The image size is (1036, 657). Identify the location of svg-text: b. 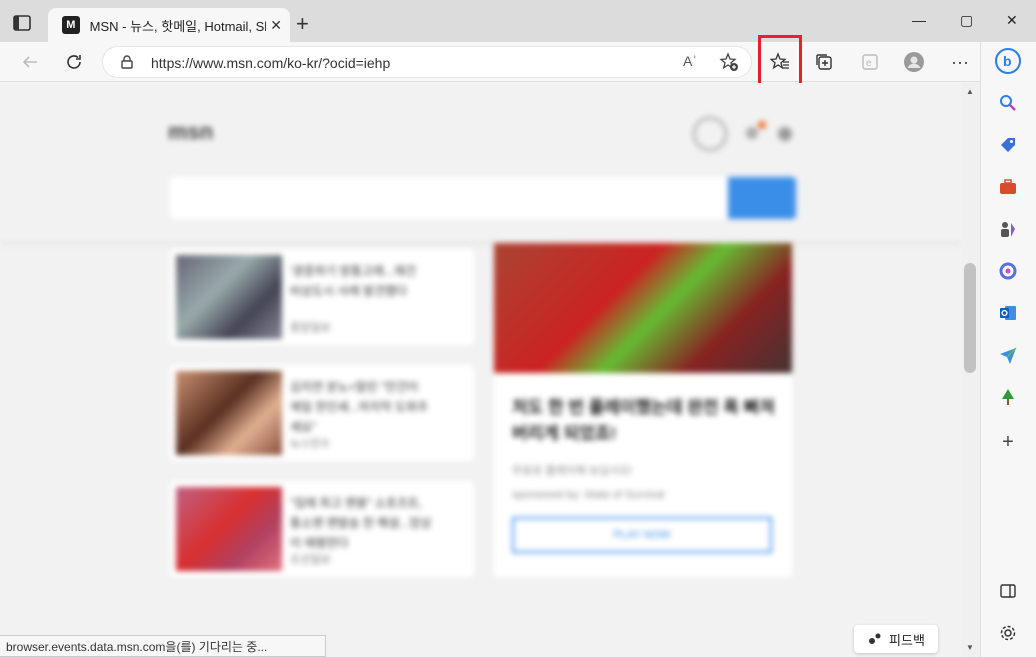
(1007, 61).